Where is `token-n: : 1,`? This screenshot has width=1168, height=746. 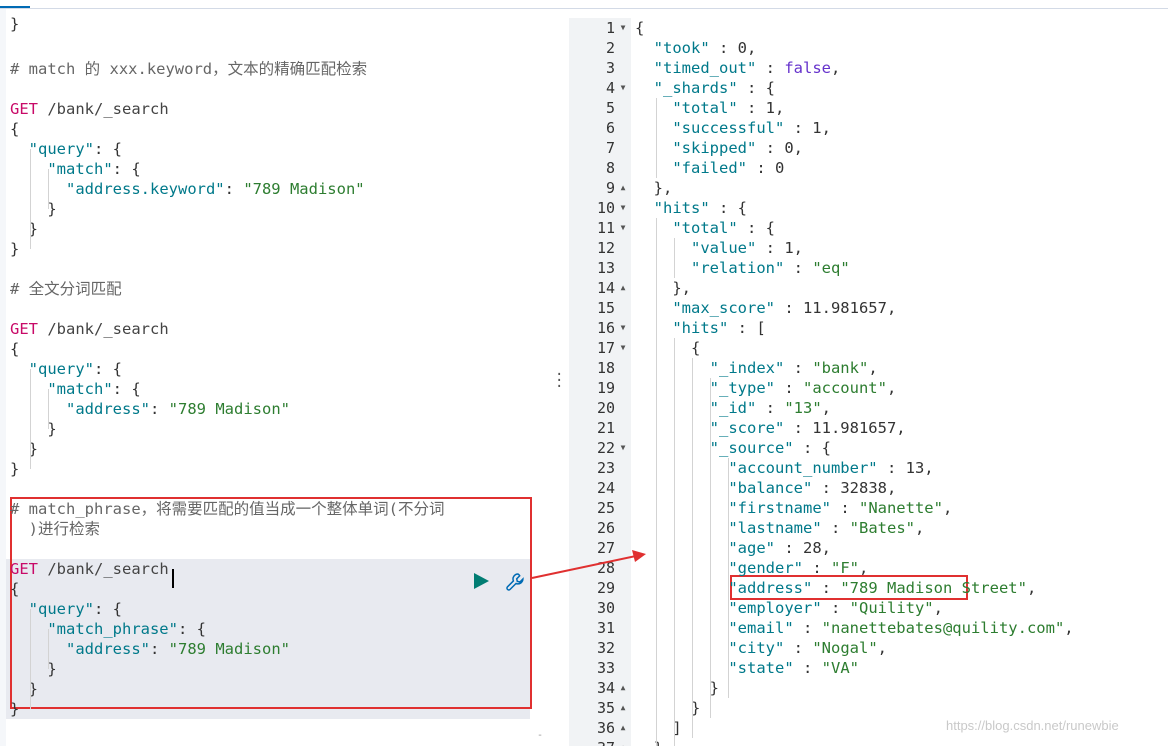 token-n: : 1, is located at coordinates (761, 108).